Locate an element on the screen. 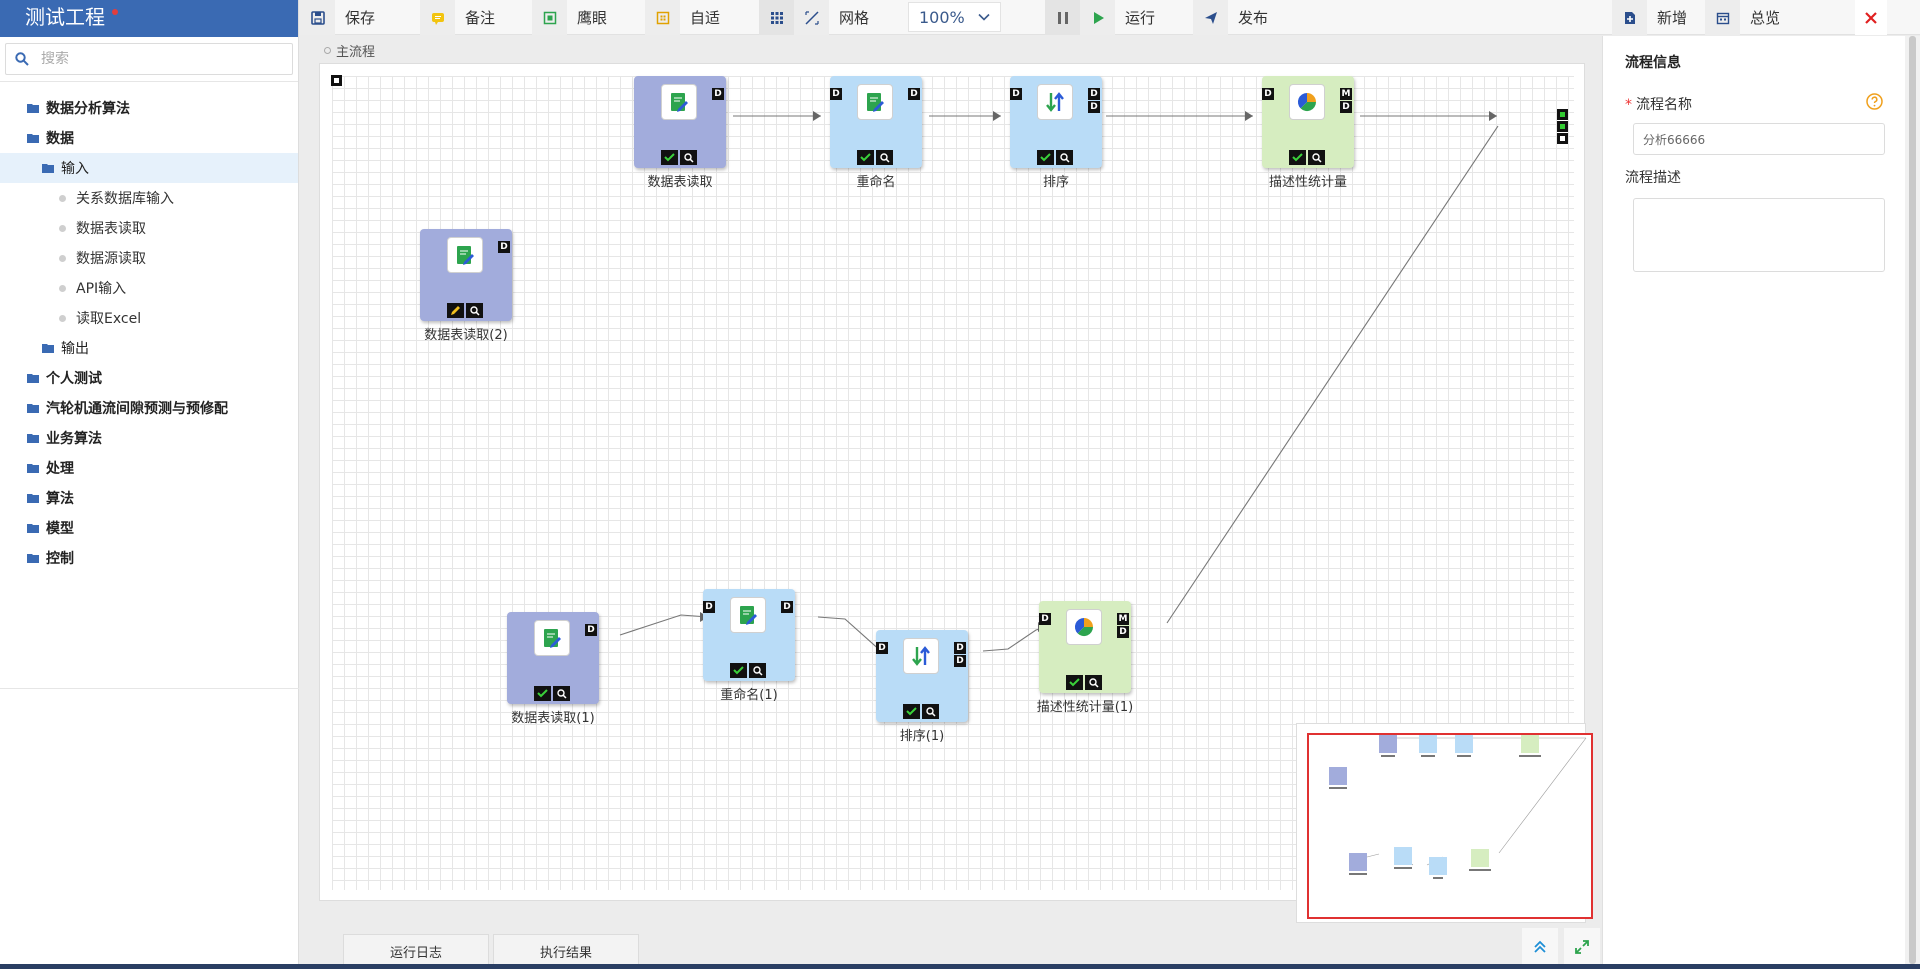  search-box is located at coordinates (149, 59).